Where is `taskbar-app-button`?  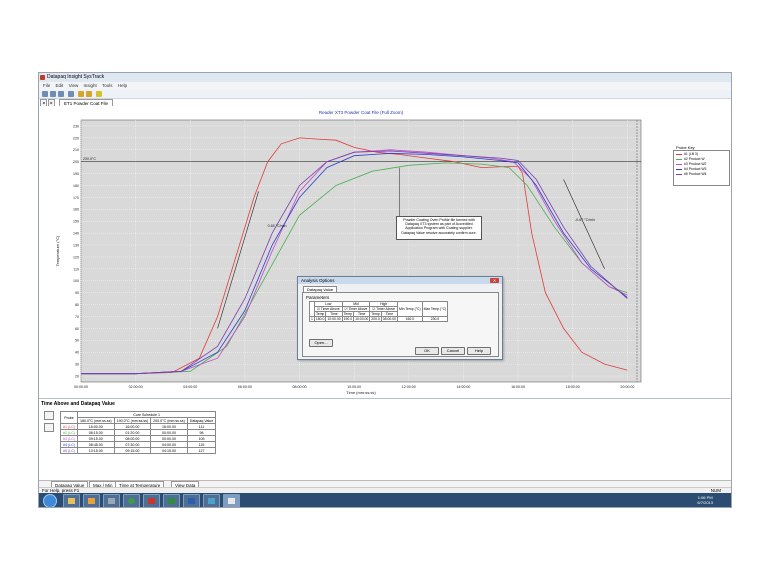
taskbar-app-button is located at coordinates (111, 500).